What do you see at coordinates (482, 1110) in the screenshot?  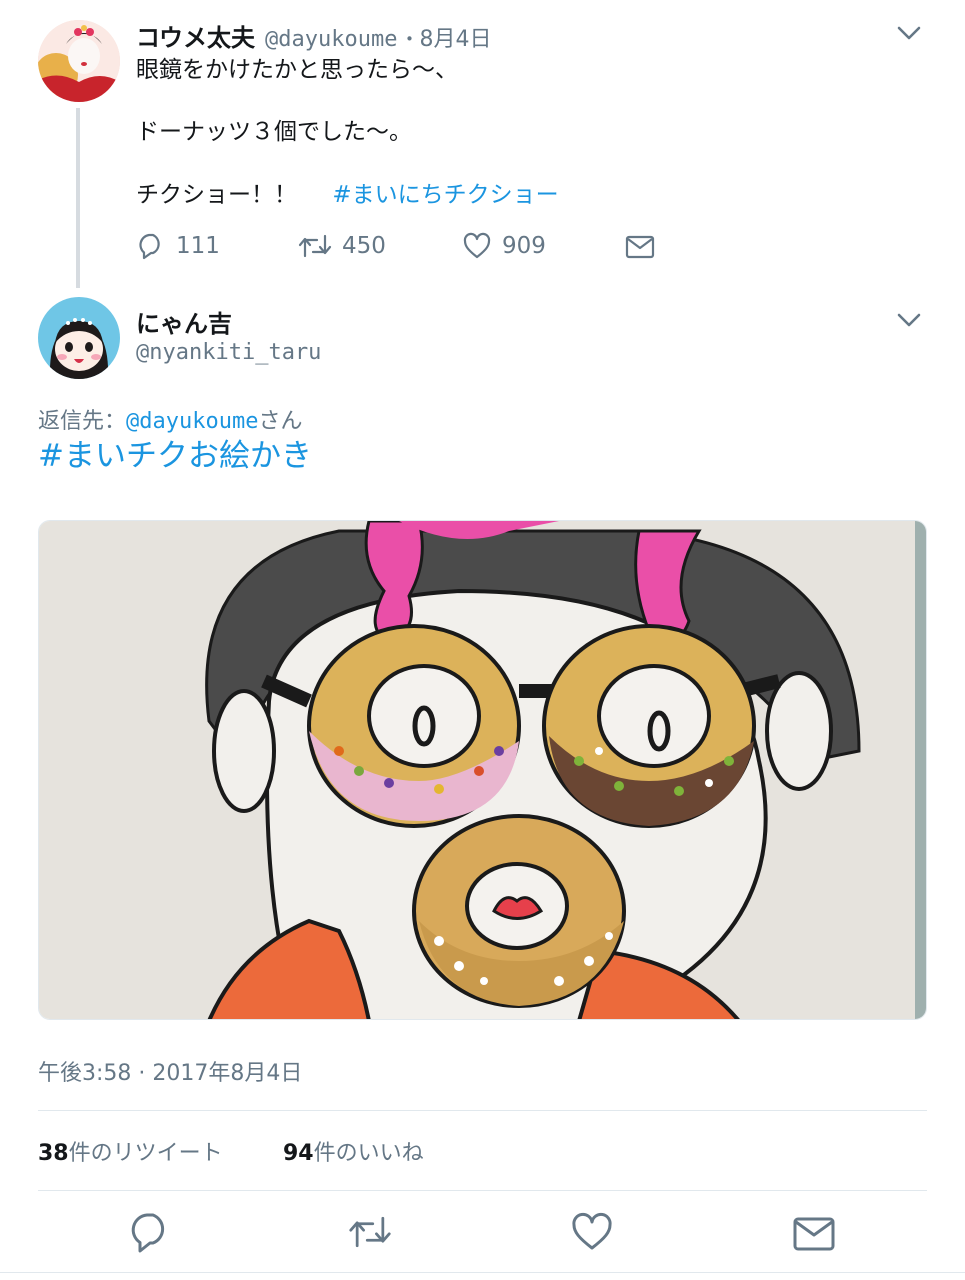 I see `divider-top` at bounding box center [482, 1110].